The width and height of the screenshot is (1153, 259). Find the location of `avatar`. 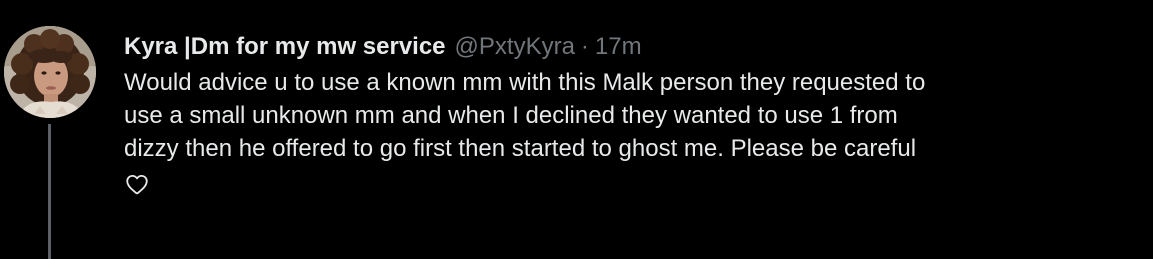

avatar is located at coordinates (50, 72).